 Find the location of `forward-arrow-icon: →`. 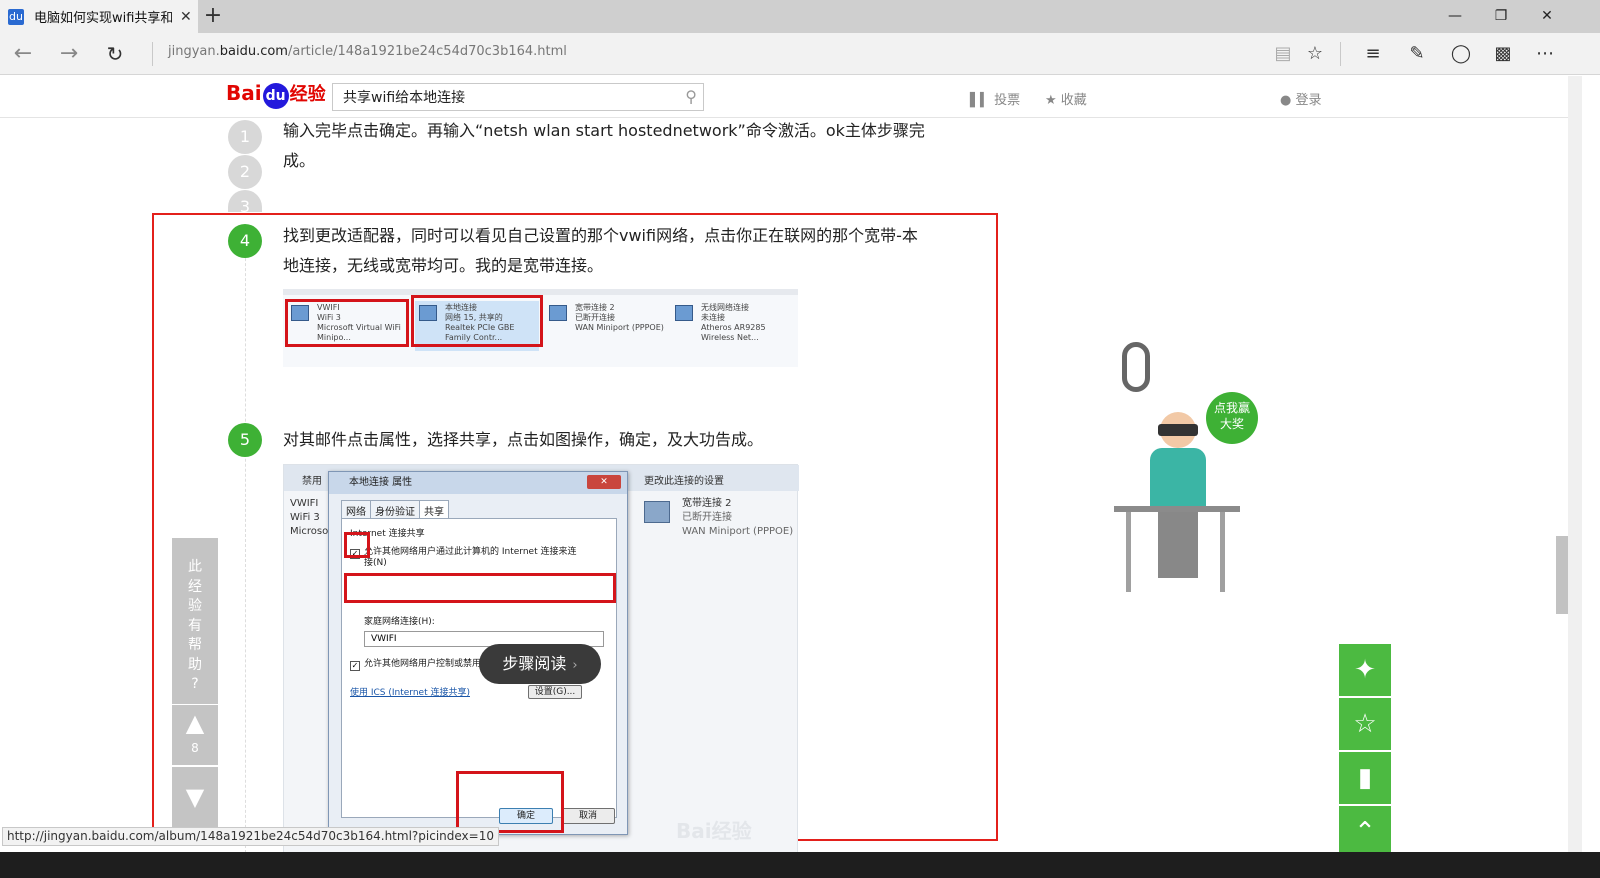

forward-arrow-icon: → is located at coordinates (69, 54).